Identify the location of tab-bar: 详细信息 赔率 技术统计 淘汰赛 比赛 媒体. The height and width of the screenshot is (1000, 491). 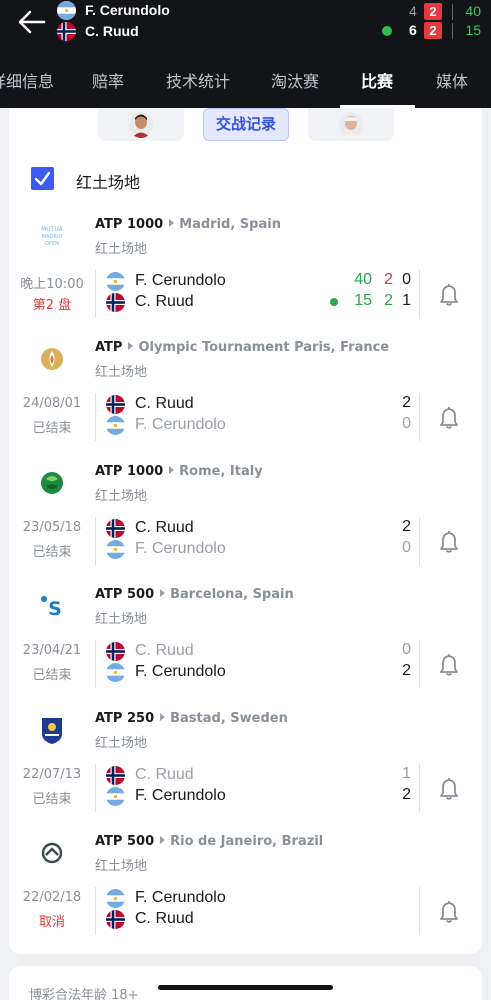
(245, 83).